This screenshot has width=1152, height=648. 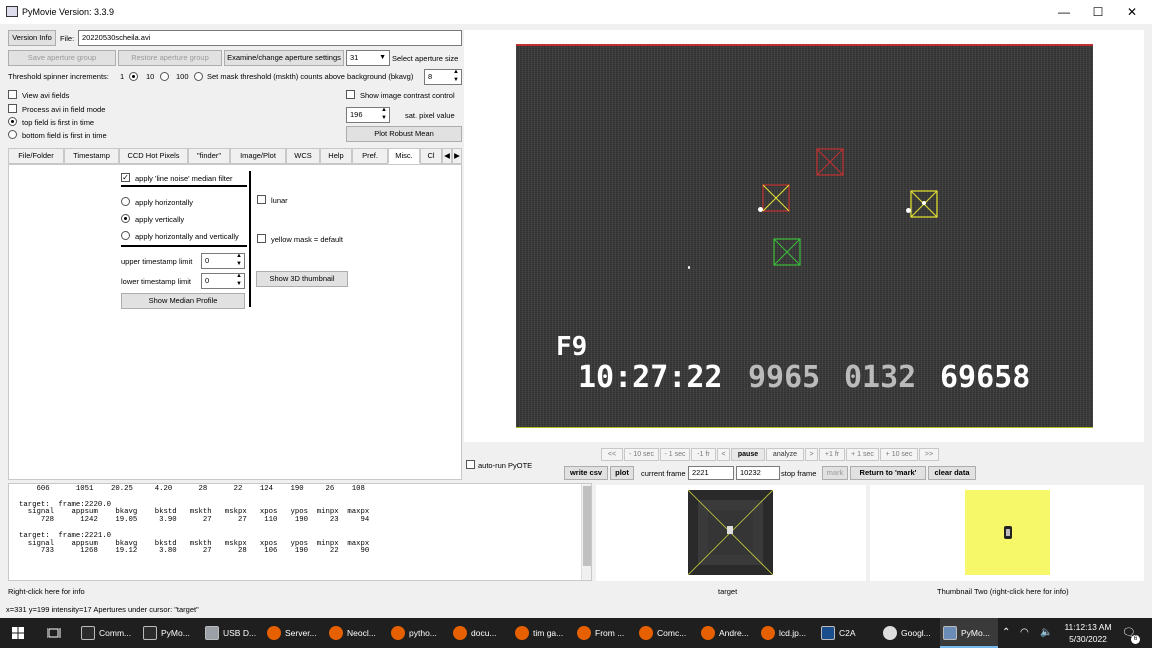 What do you see at coordinates (125, 218) in the screenshot?
I see `apply-vertically-radio` at bounding box center [125, 218].